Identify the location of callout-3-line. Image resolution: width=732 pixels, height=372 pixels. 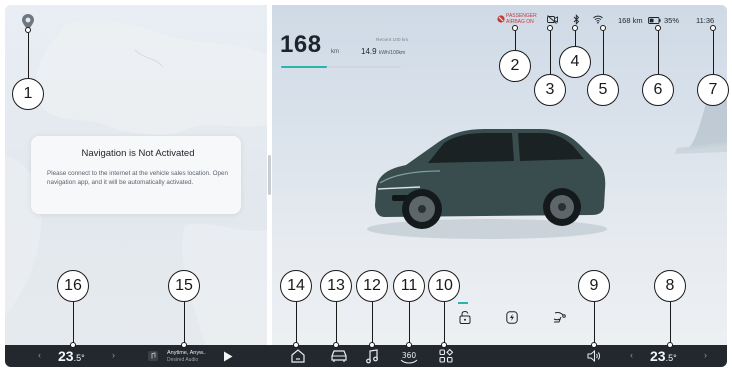
(550, 52).